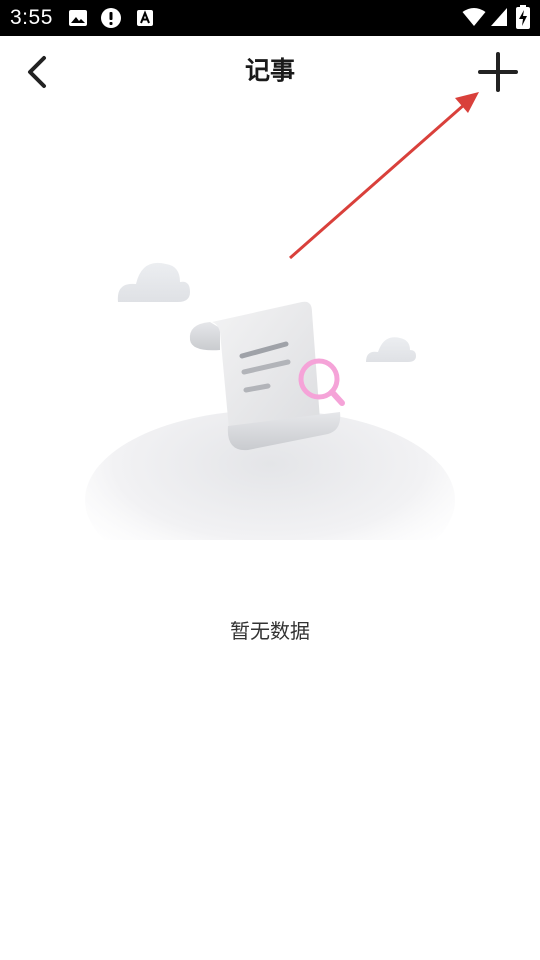  I want to click on page-title: 记事, so click(269, 70).